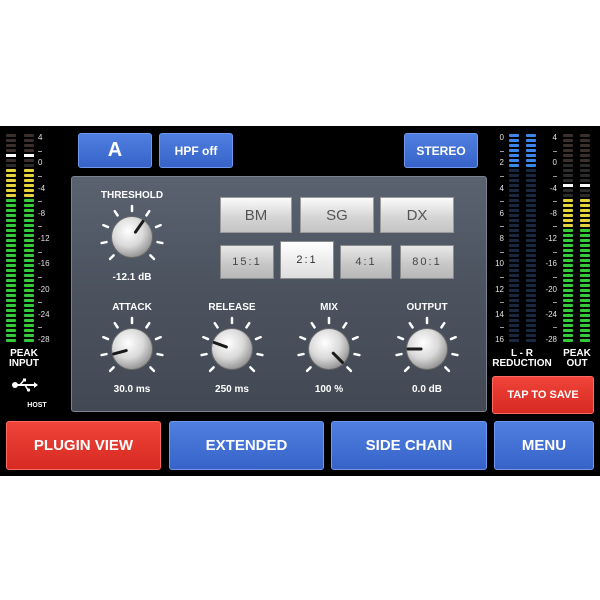  What do you see at coordinates (553, 188) in the screenshot?
I see `scale-label: -4` at bounding box center [553, 188].